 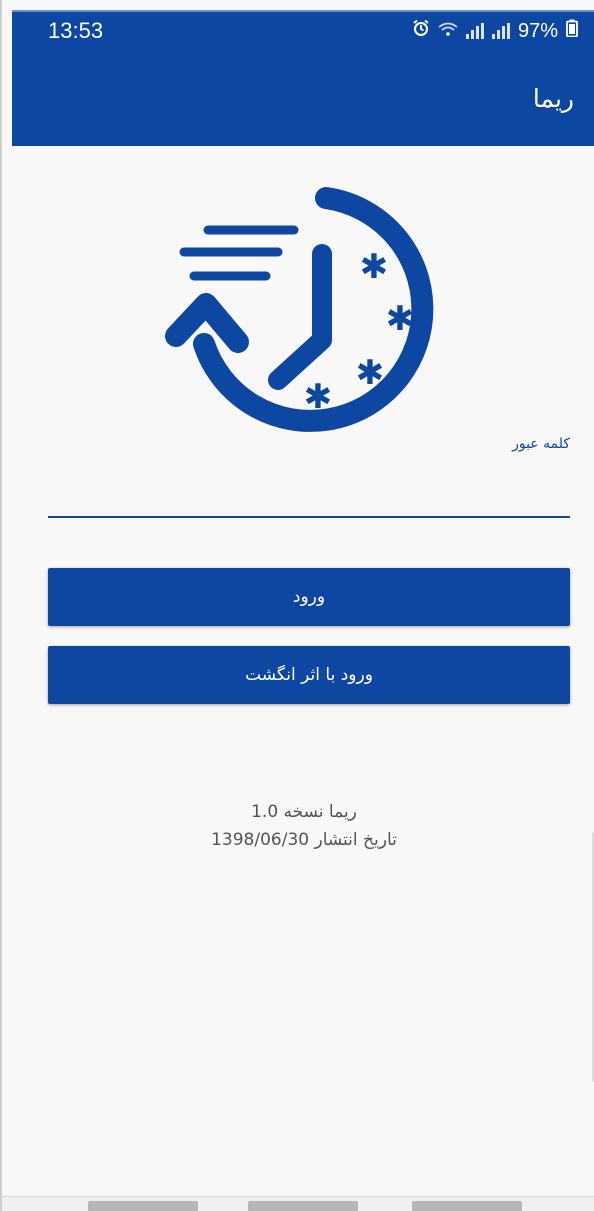 What do you see at coordinates (572, 31) in the screenshot?
I see `battery-icon` at bounding box center [572, 31].